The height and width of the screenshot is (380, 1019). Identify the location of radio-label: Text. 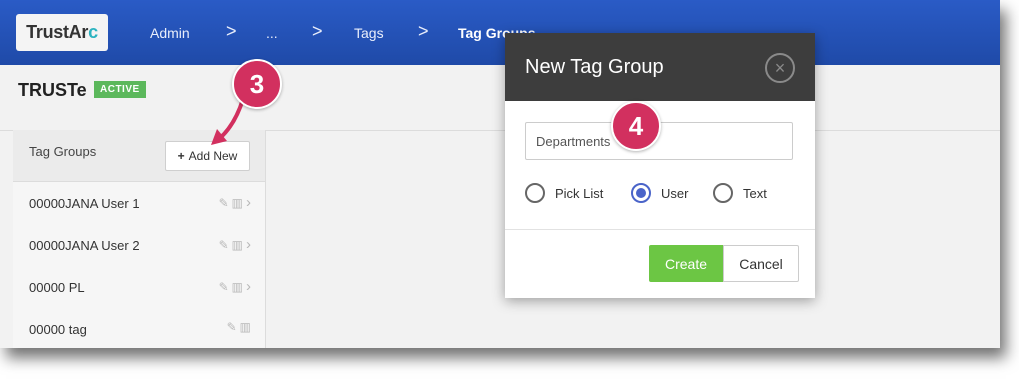
(755, 193).